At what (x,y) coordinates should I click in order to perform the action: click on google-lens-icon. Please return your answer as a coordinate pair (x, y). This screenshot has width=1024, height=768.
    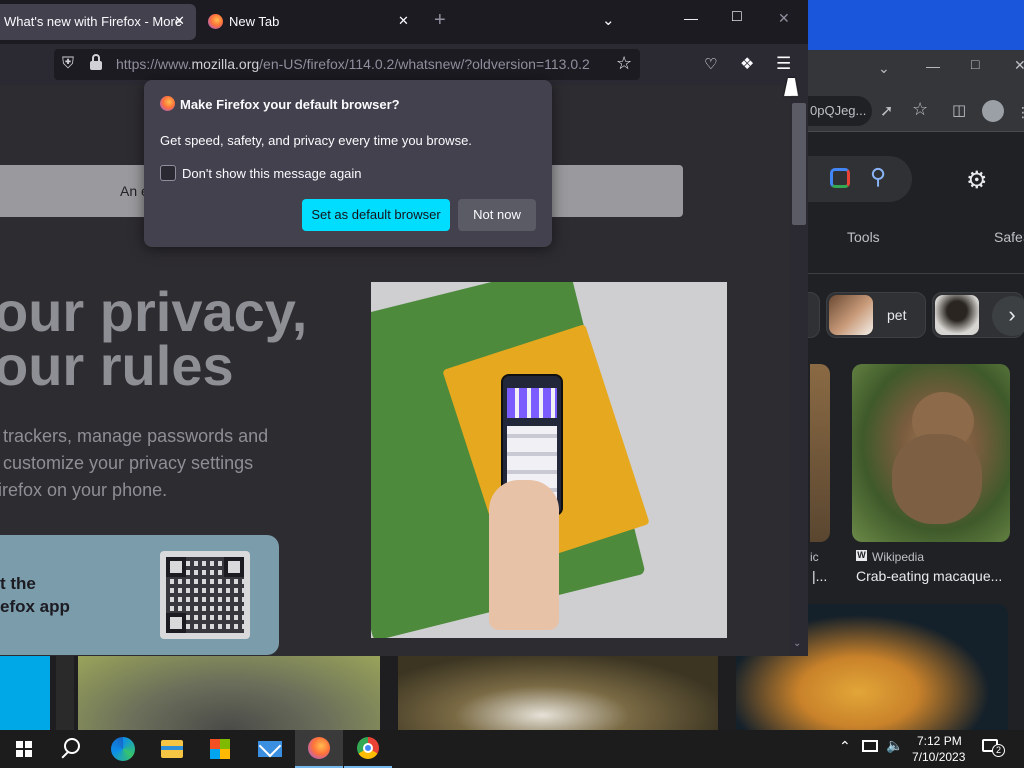
    Looking at the image, I should click on (840, 178).